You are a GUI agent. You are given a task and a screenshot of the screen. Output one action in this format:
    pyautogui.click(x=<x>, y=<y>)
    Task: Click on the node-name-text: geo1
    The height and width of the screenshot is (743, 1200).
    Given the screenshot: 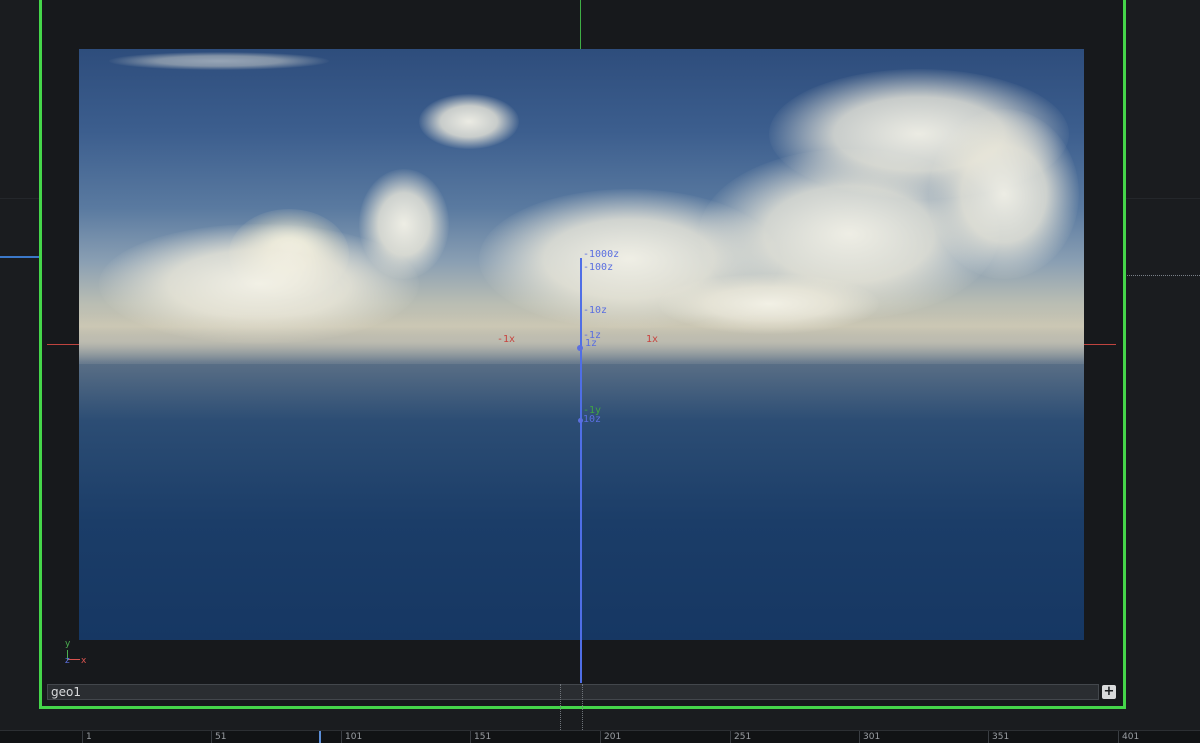 What is the action you would take?
    pyautogui.click(x=66, y=692)
    